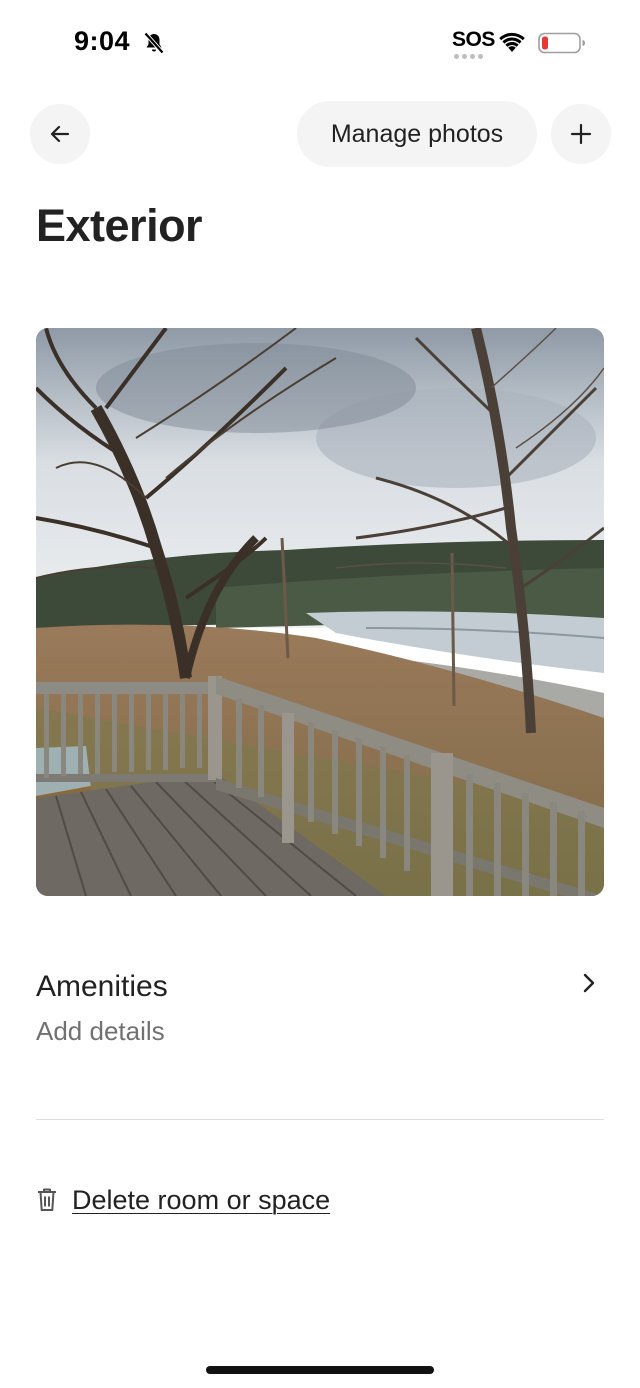 The height and width of the screenshot is (1388, 640). I want to click on delete-room-row: Delete room or space, so click(183, 1200).